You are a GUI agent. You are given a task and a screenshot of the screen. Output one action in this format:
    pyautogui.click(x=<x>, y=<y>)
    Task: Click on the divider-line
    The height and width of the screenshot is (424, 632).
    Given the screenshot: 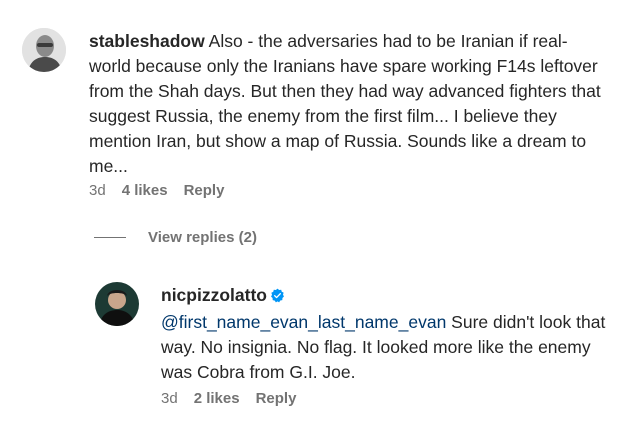 What is the action you would take?
    pyautogui.click(x=110, y=237)
    